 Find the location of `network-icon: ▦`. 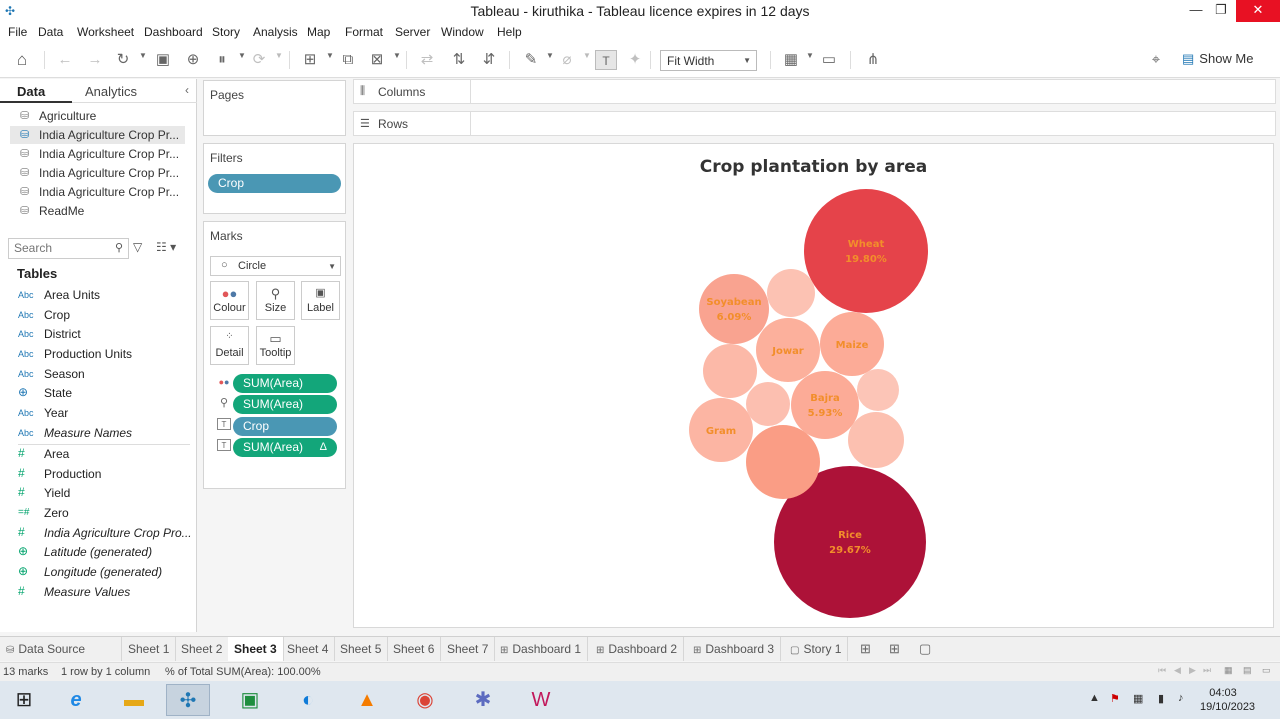

network-icon: ▦ is located at coordinates (1138, 698).